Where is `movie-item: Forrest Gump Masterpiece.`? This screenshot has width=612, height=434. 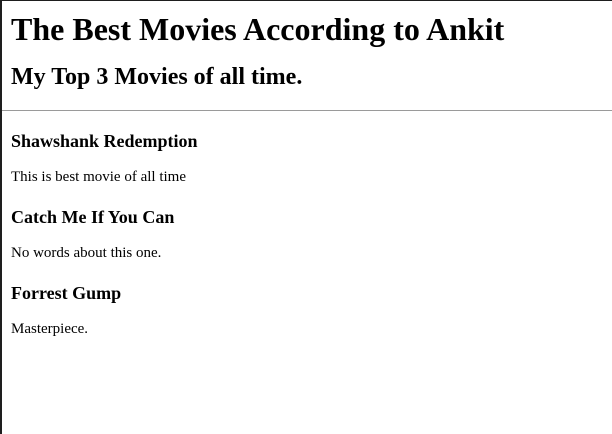 movie-item: Forrest Gump Masterpiece. is located at coordinates (311, 310).